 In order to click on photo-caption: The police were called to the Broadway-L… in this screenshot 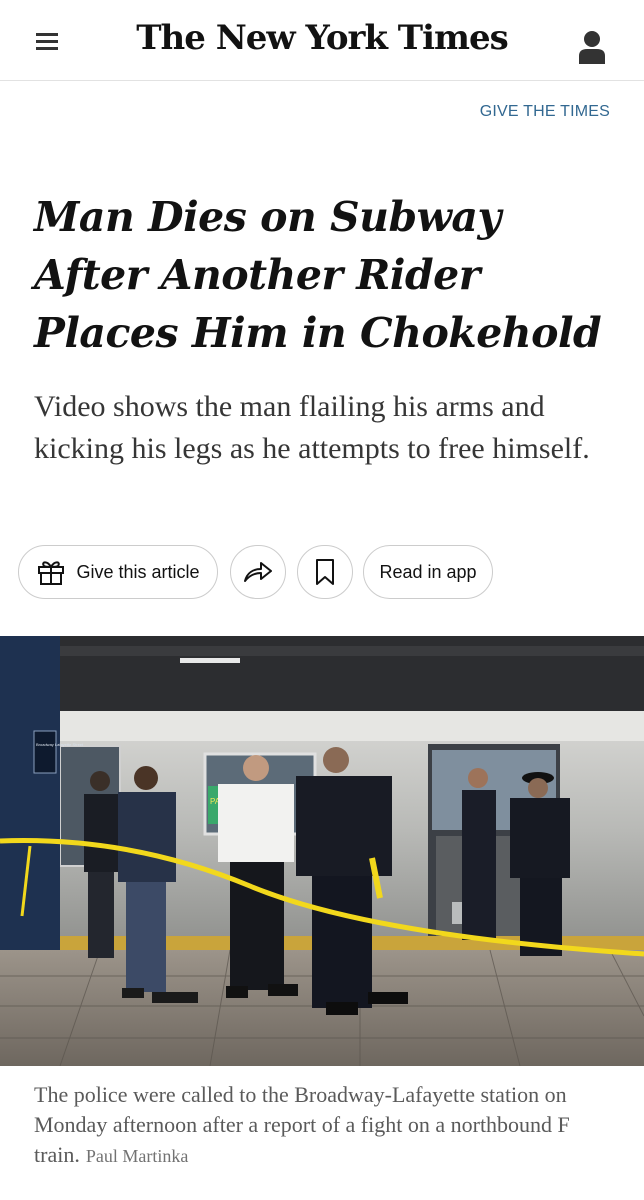, I will do `click(324, 1125)`.